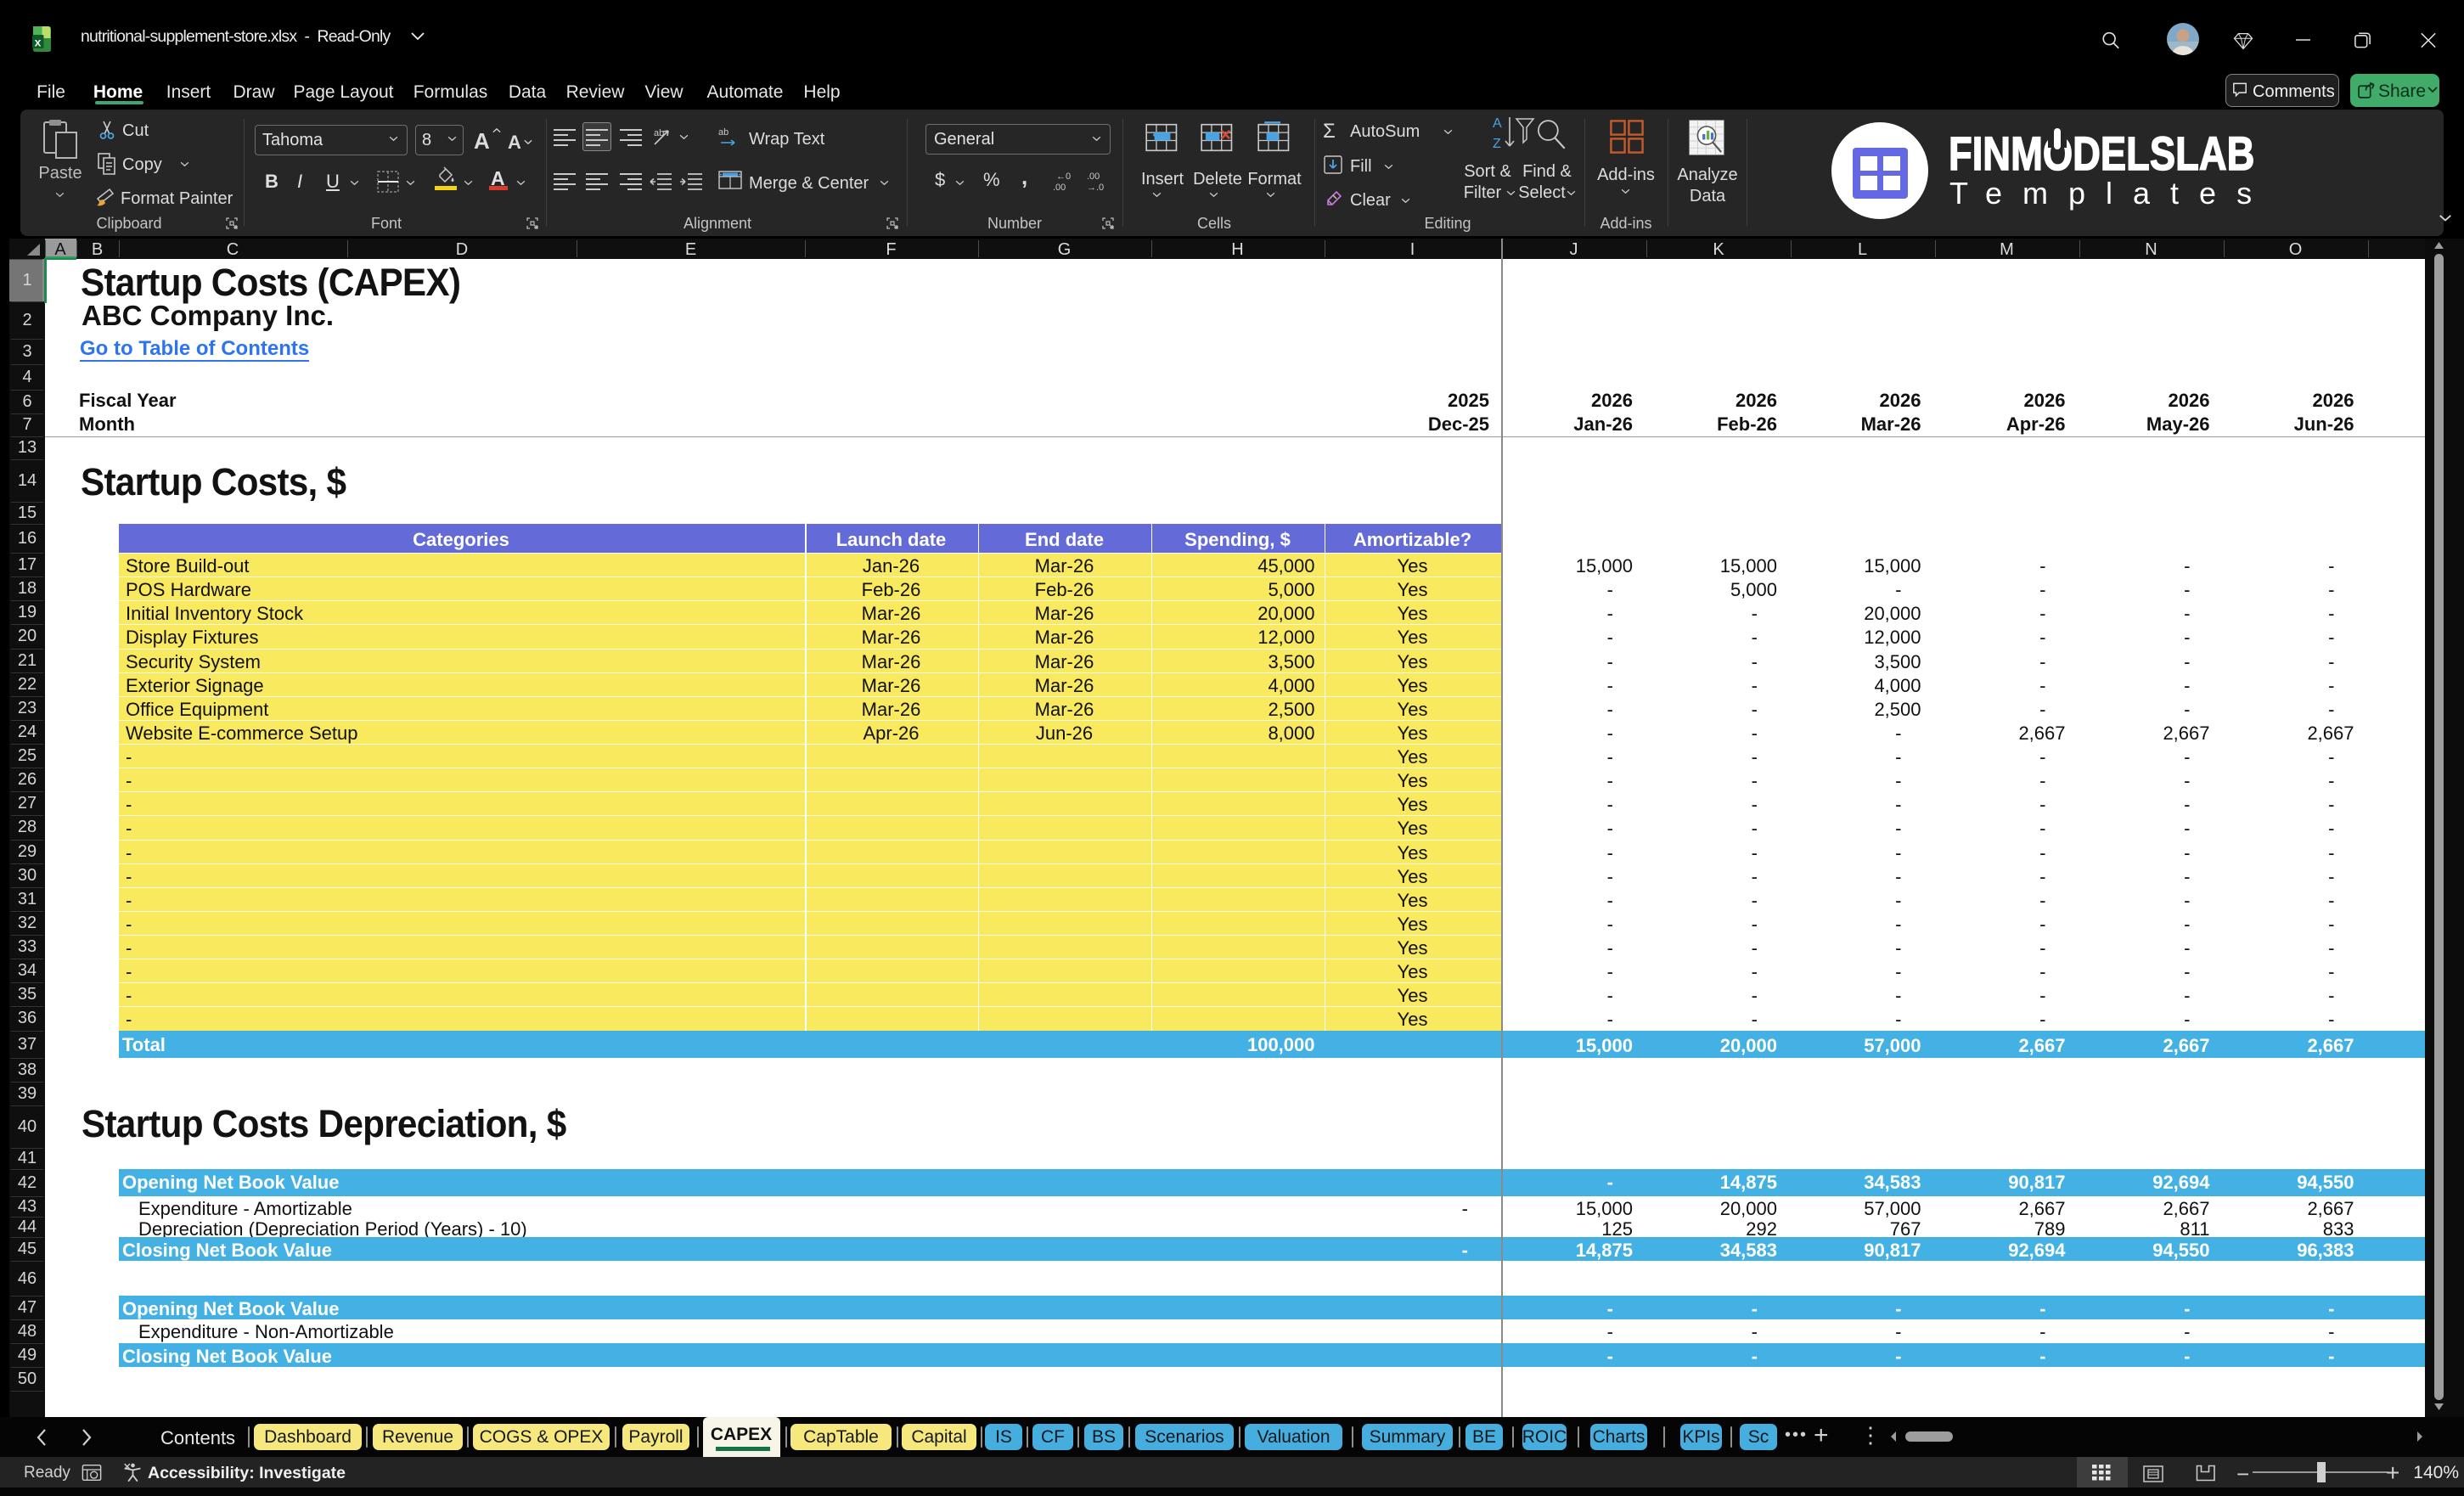  Describe the element at coordinates (1063, 177) in the screenshot. I see `svg-text: ←0` at that location.